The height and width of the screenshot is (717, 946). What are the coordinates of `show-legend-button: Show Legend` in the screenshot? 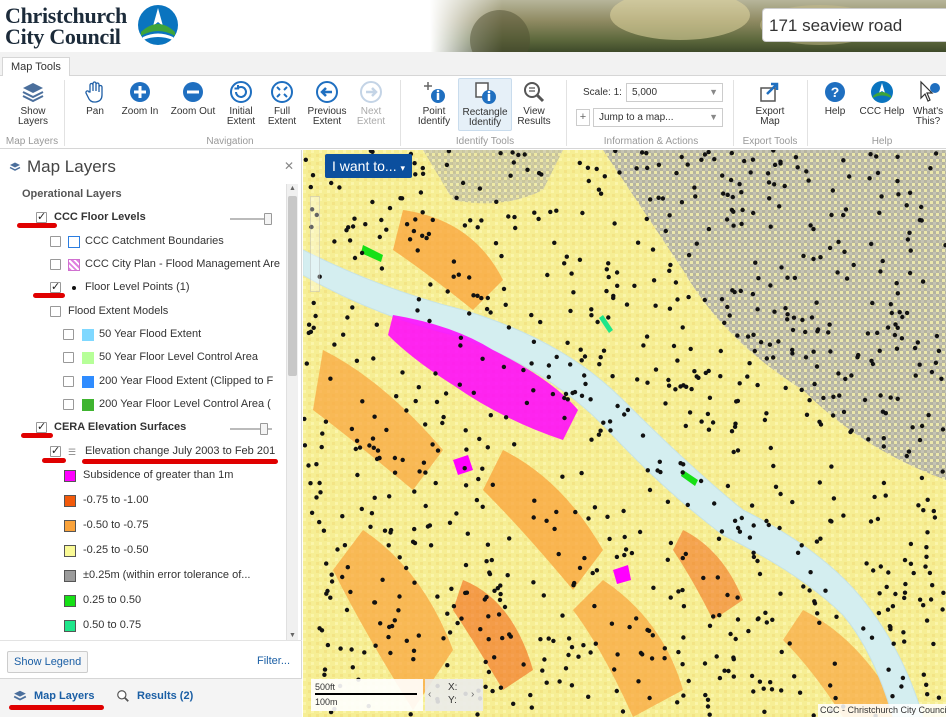 It's located at (48, 662).